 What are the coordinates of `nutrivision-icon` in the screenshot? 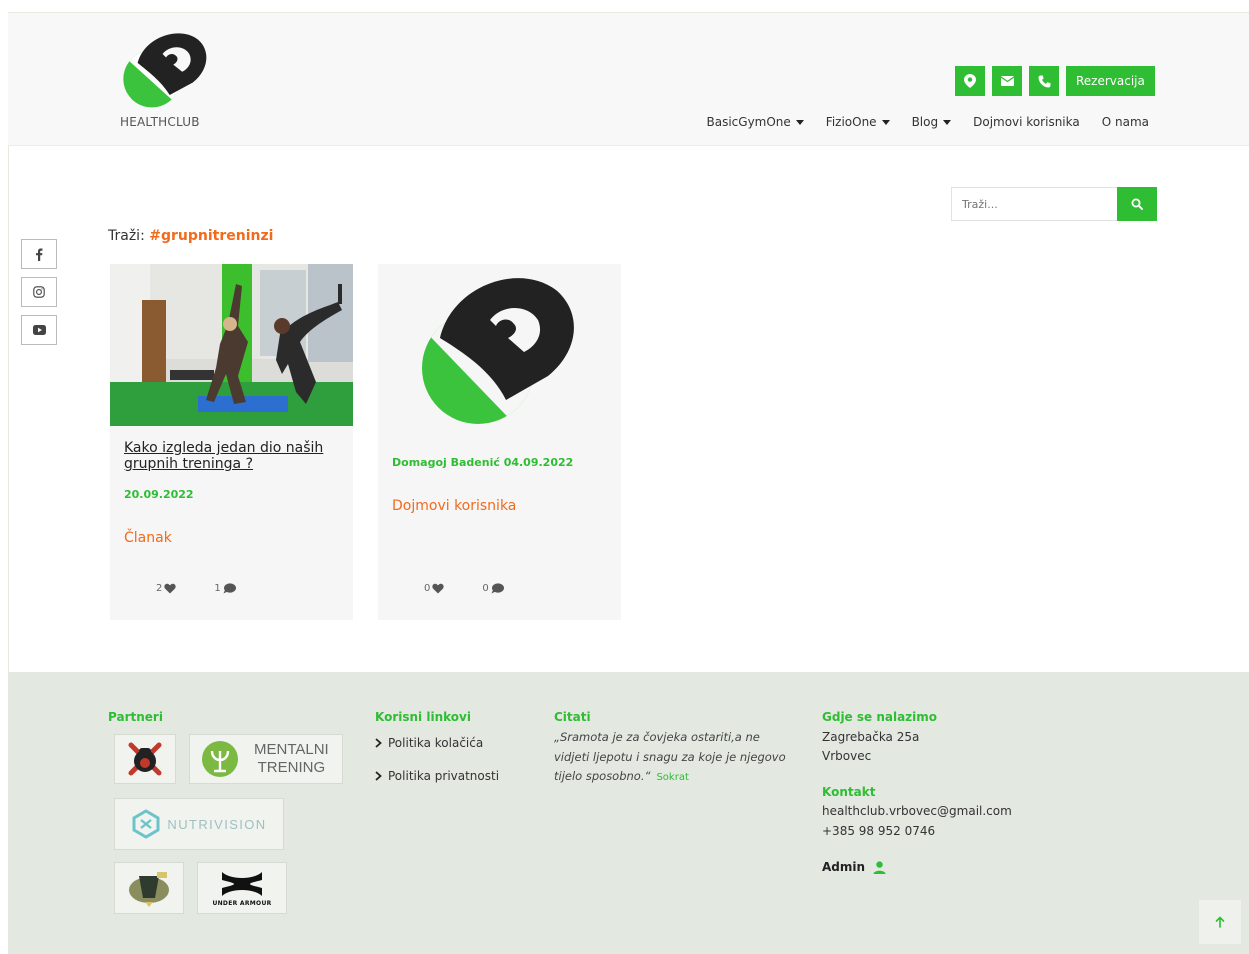 It's located at (146, 824).